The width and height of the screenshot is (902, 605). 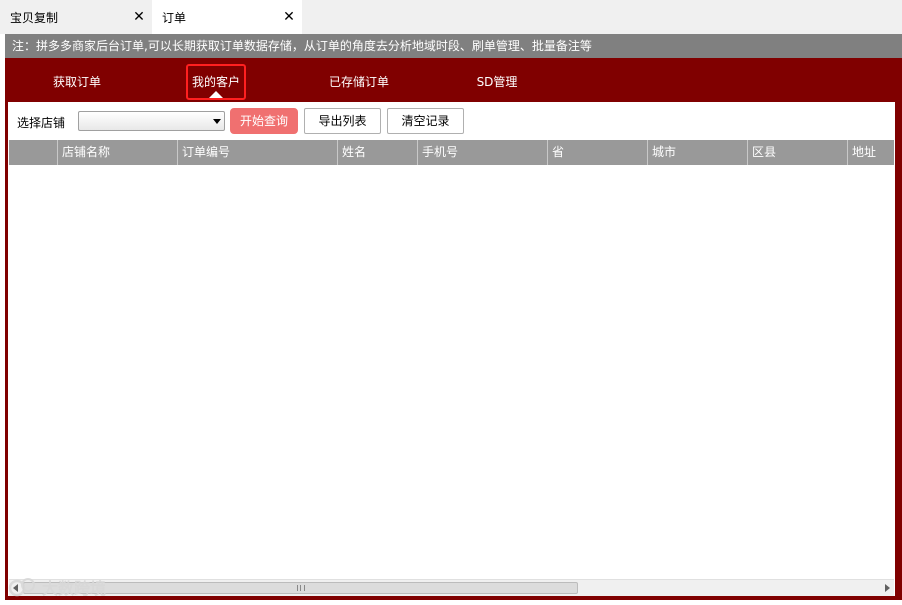 What do you see at coordinates (697, 152) in the screenshot?
I see `column-header-city: 城市` at bounding box center [697, 152].